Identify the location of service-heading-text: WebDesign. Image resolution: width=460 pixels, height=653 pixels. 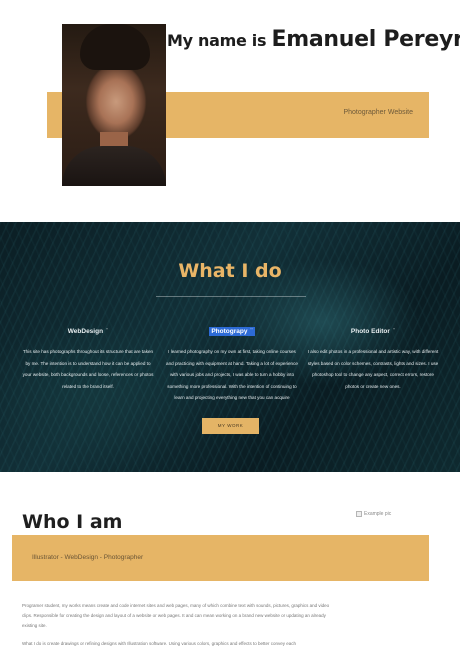
(85, 331).